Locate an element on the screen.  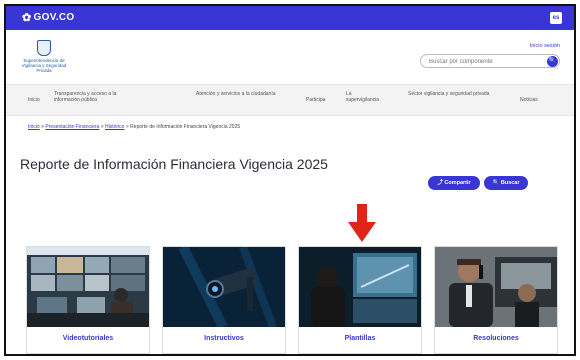
gov-co-logo: ✿ GOV.CO is located at coordinates (48, 17).